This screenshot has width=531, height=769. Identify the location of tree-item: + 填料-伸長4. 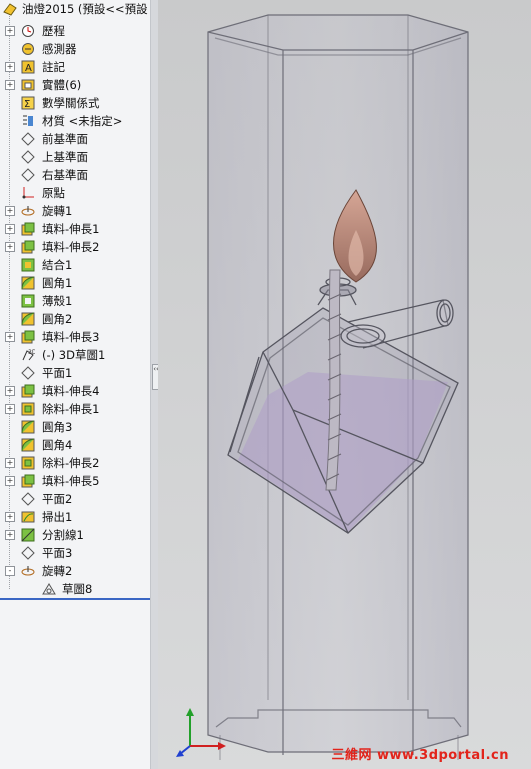
(75, 391).